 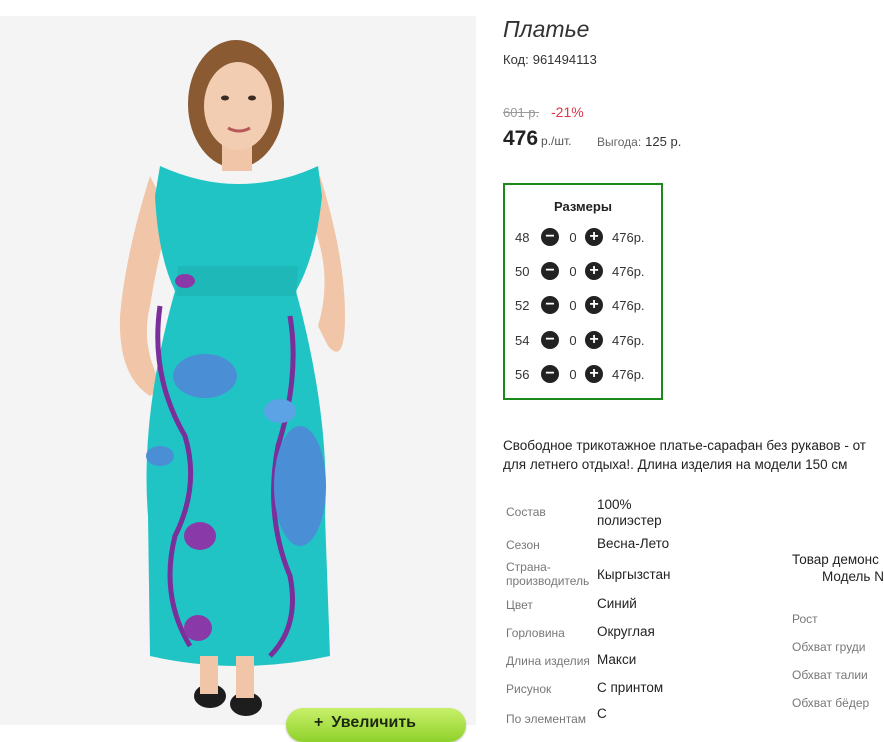 I want to click on model-subtitle: Модель N, so click(x=853, y=576).